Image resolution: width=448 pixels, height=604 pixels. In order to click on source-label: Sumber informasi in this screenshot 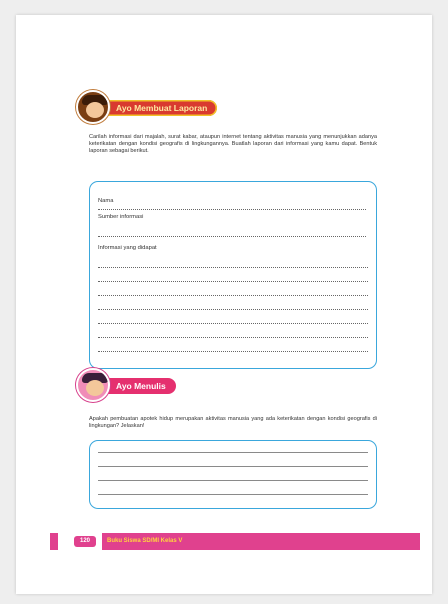, I will do `click(121, 217)`.